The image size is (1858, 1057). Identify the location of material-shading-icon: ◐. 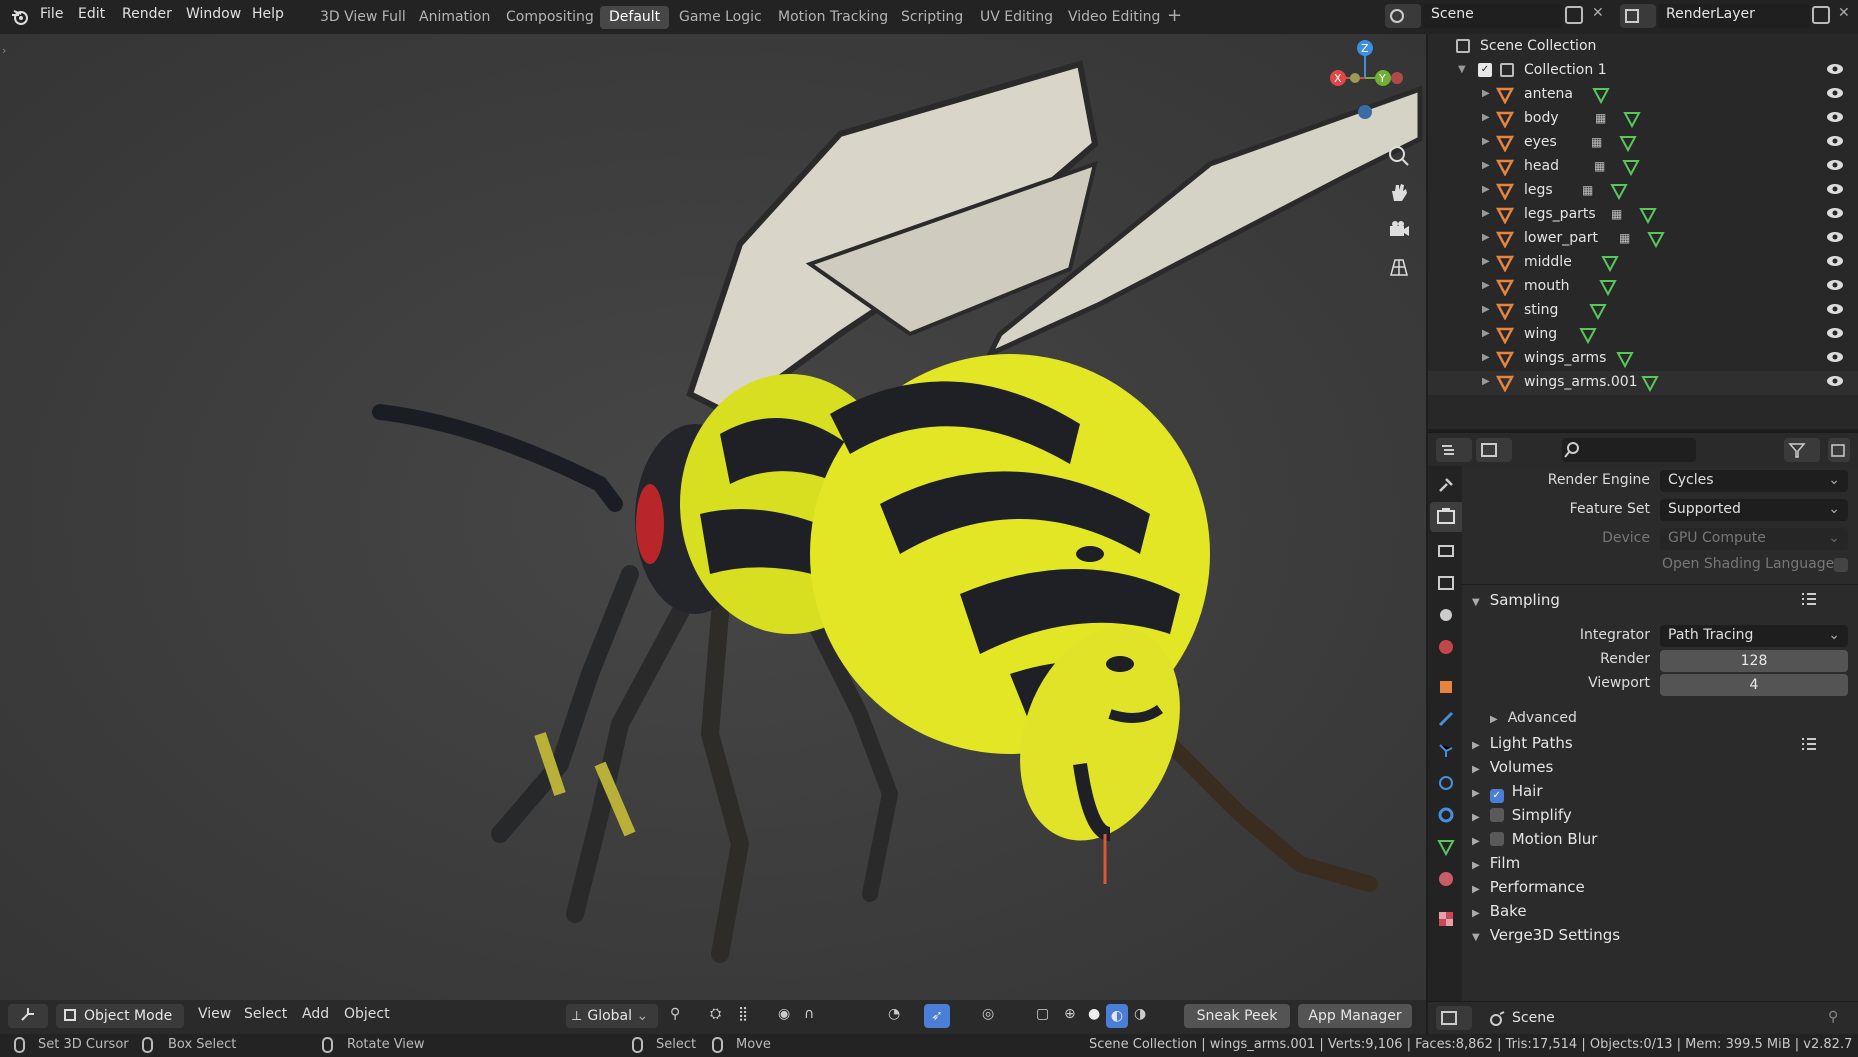
(1117, 1016).